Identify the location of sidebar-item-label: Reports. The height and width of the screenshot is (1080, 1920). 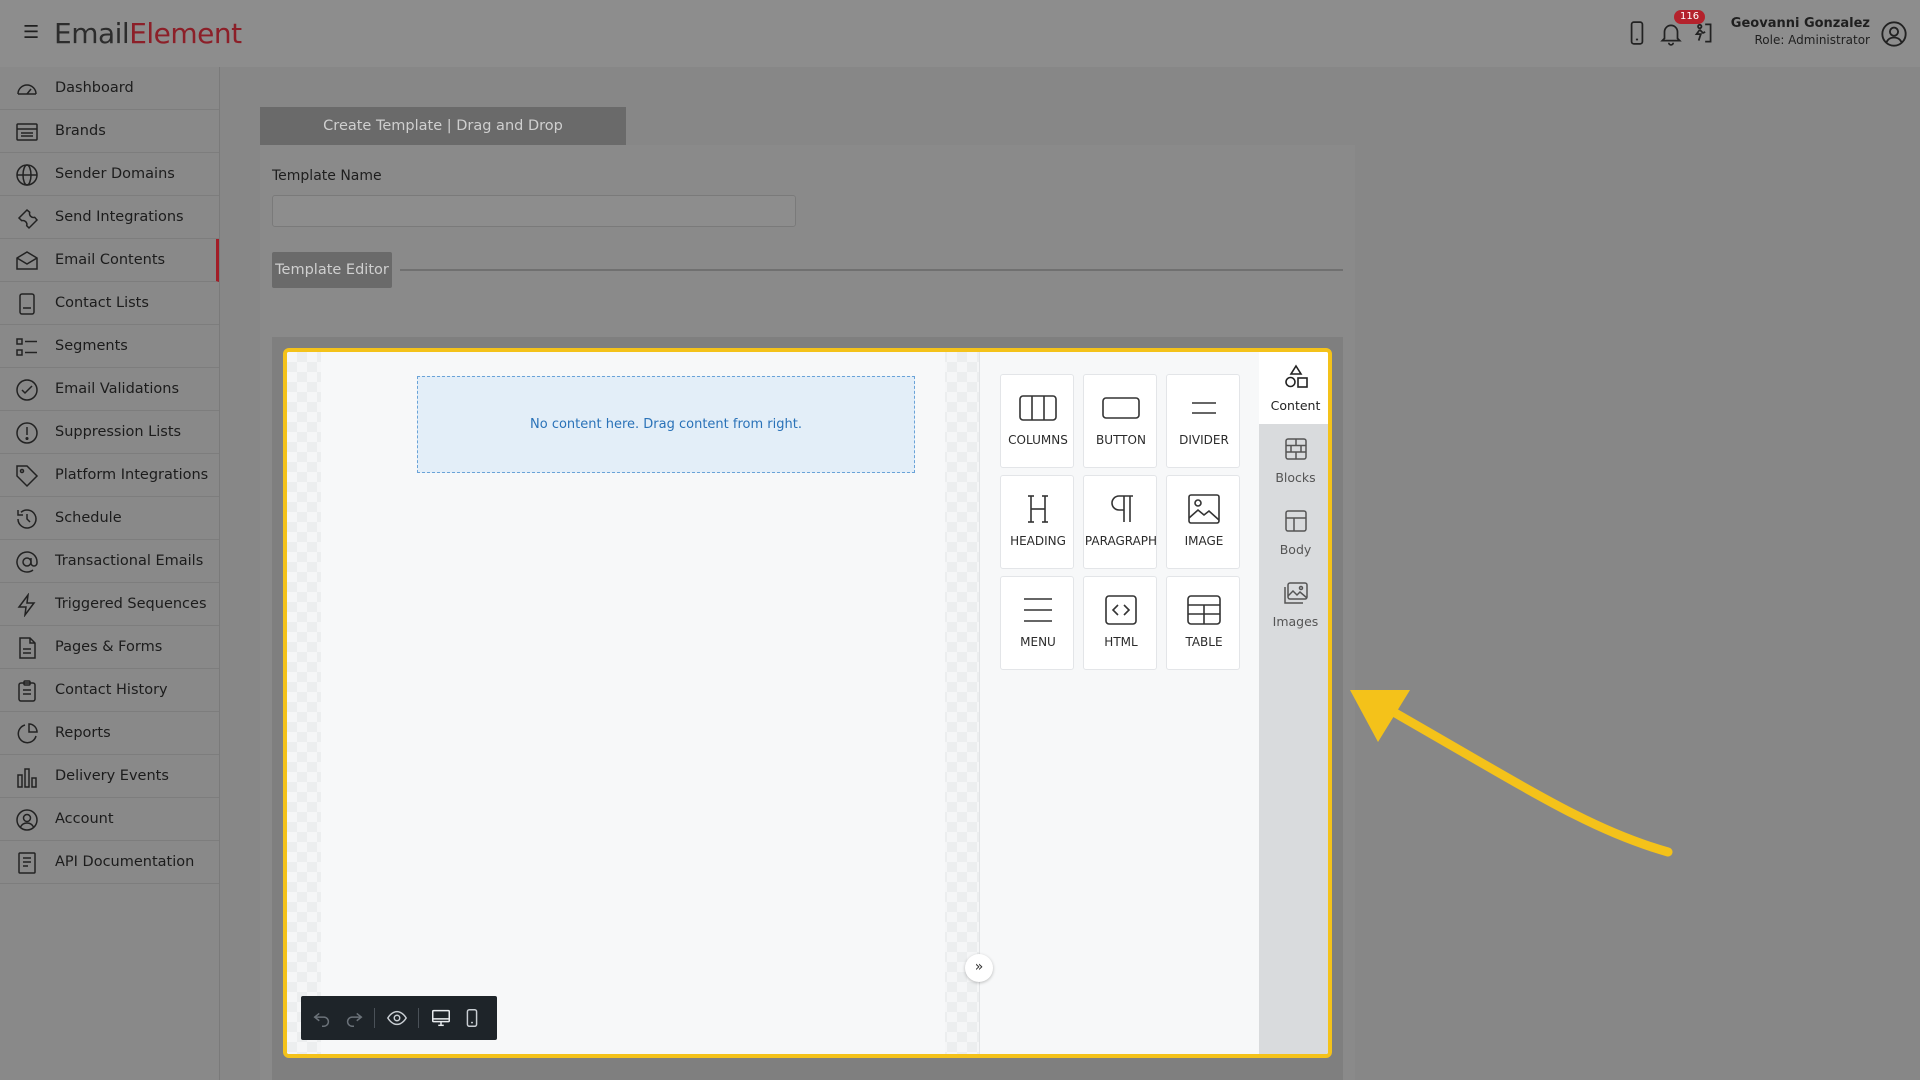
(83, 733).